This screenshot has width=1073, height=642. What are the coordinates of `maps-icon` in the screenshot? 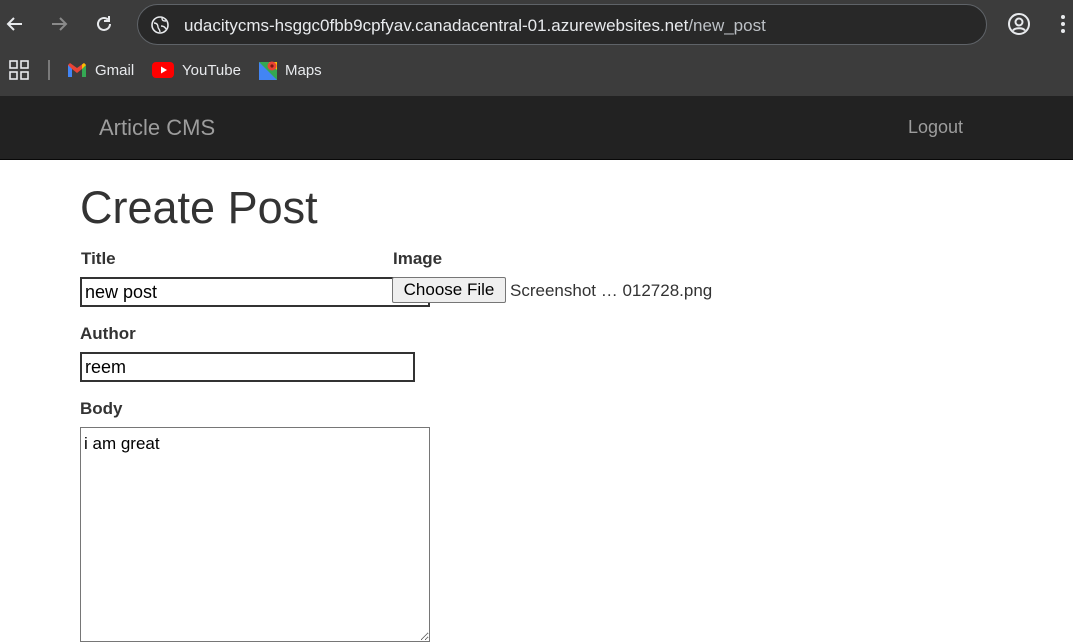 It's located at (268, 70).